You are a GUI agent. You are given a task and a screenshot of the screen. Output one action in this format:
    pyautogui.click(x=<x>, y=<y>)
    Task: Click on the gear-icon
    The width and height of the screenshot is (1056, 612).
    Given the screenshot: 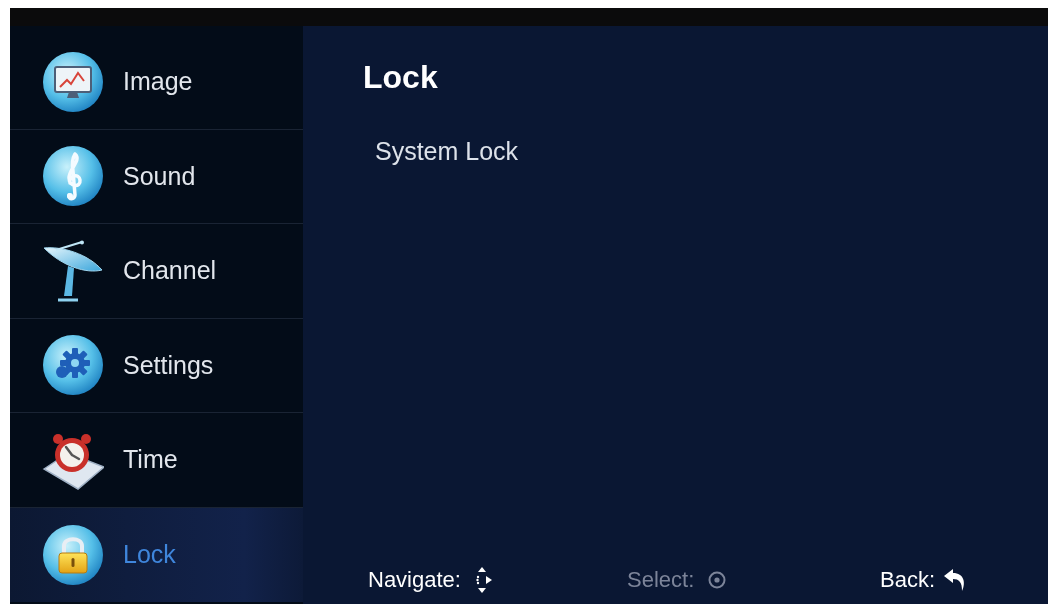 What is the action you would take?
    pyautogui.click(x=73, y=365)
    